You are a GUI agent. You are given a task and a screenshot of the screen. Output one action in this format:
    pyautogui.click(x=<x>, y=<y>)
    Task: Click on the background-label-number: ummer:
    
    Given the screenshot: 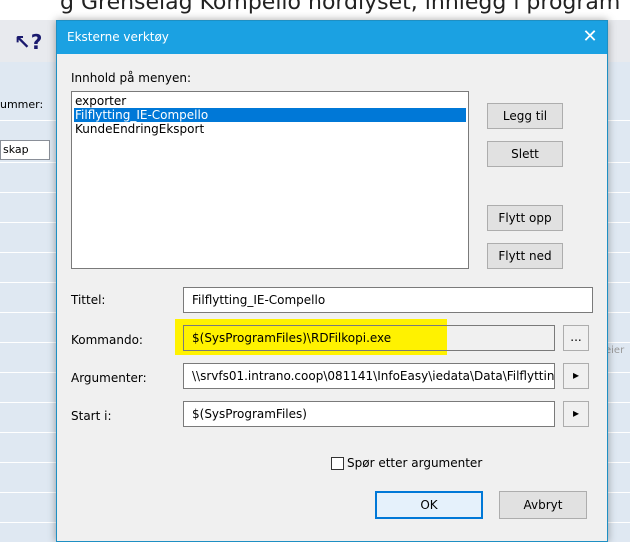 What is the action you would take?
    pyautogui.click(x=22, y=104)
    